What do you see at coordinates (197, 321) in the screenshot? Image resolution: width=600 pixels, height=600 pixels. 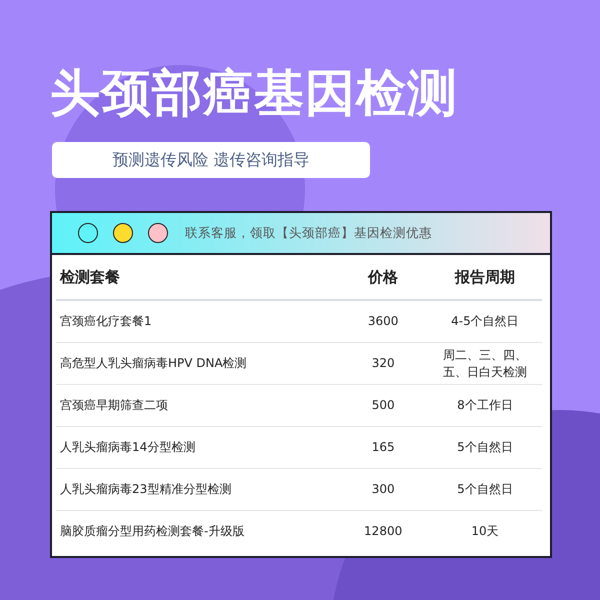 I see `table-cell: 宫颈癌化疗套餐1` at bounding box center [197, 321].